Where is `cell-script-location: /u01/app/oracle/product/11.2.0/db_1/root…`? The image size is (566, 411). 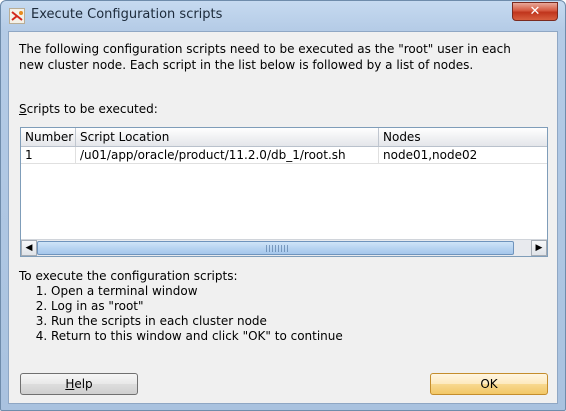
cell-script-location: /u01/app/oracle/product/11.2.0/db_1/root… is located at coordinates (227, 155).